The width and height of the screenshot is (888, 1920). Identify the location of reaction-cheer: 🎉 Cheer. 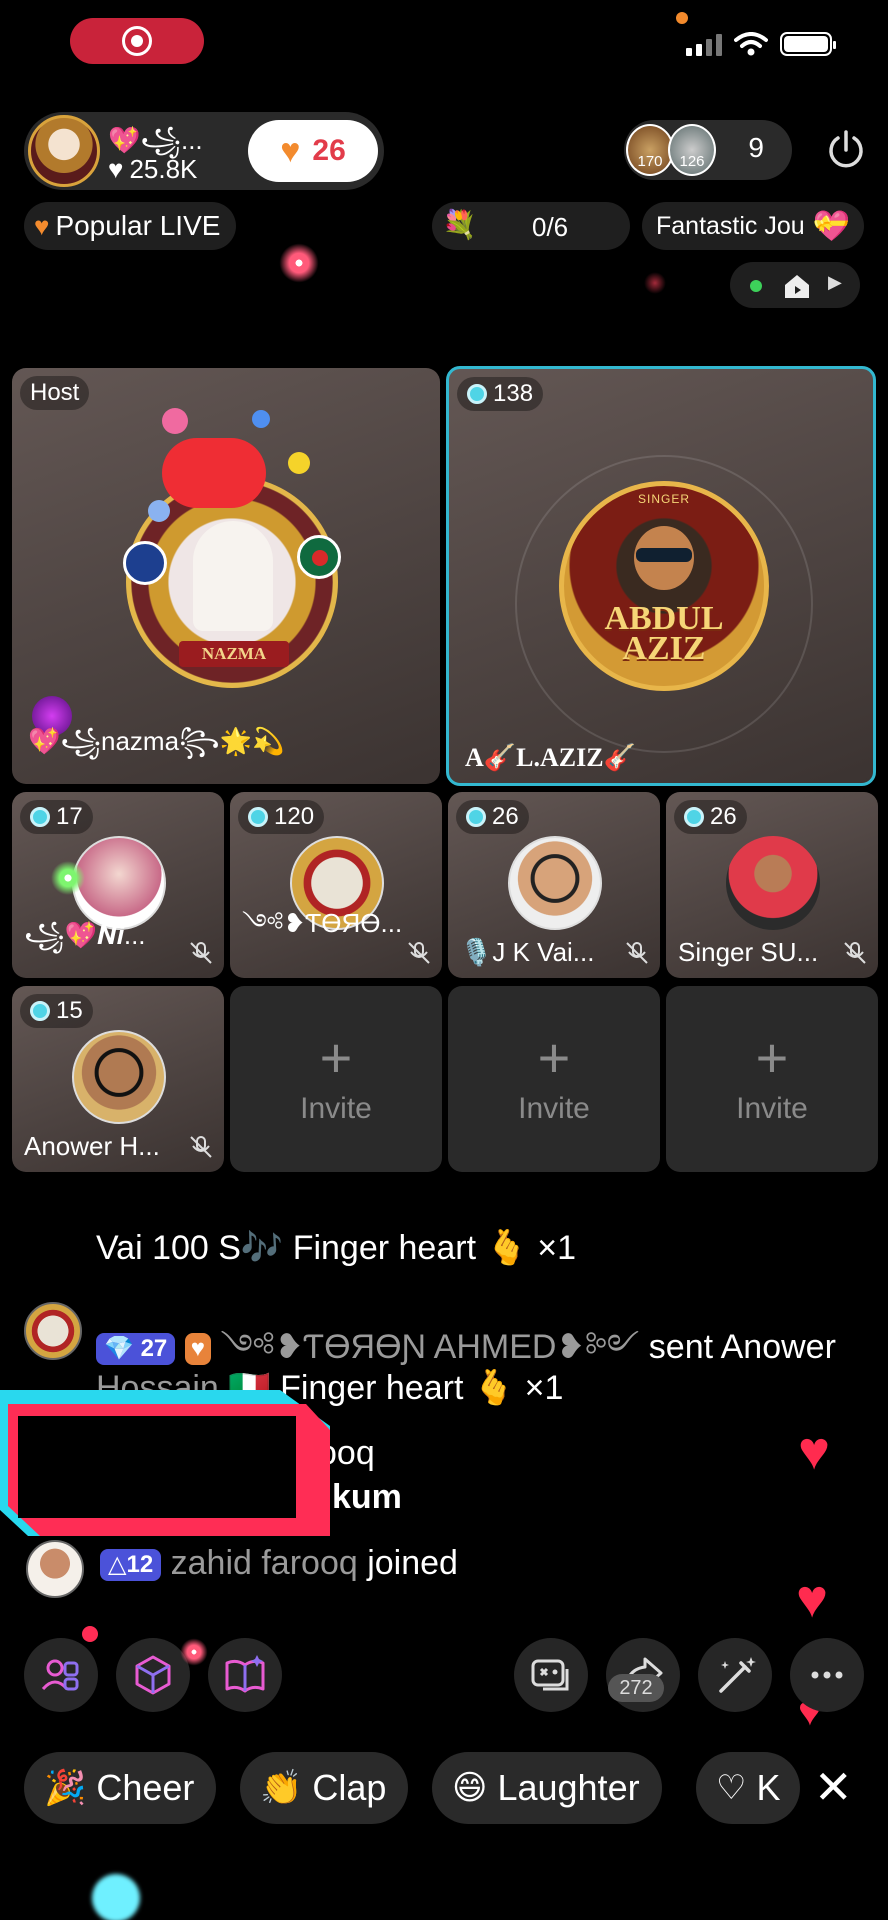
(120, 1788).